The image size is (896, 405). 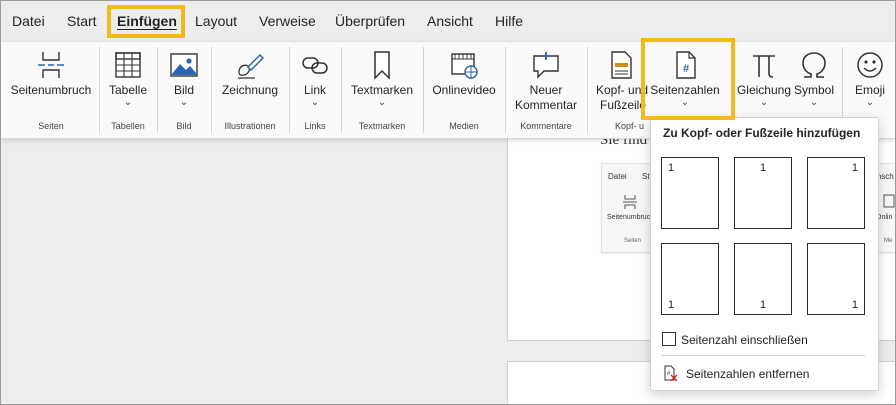 I want to click on page-break-label: Seitenumbruch, so click(x=51, y=90).